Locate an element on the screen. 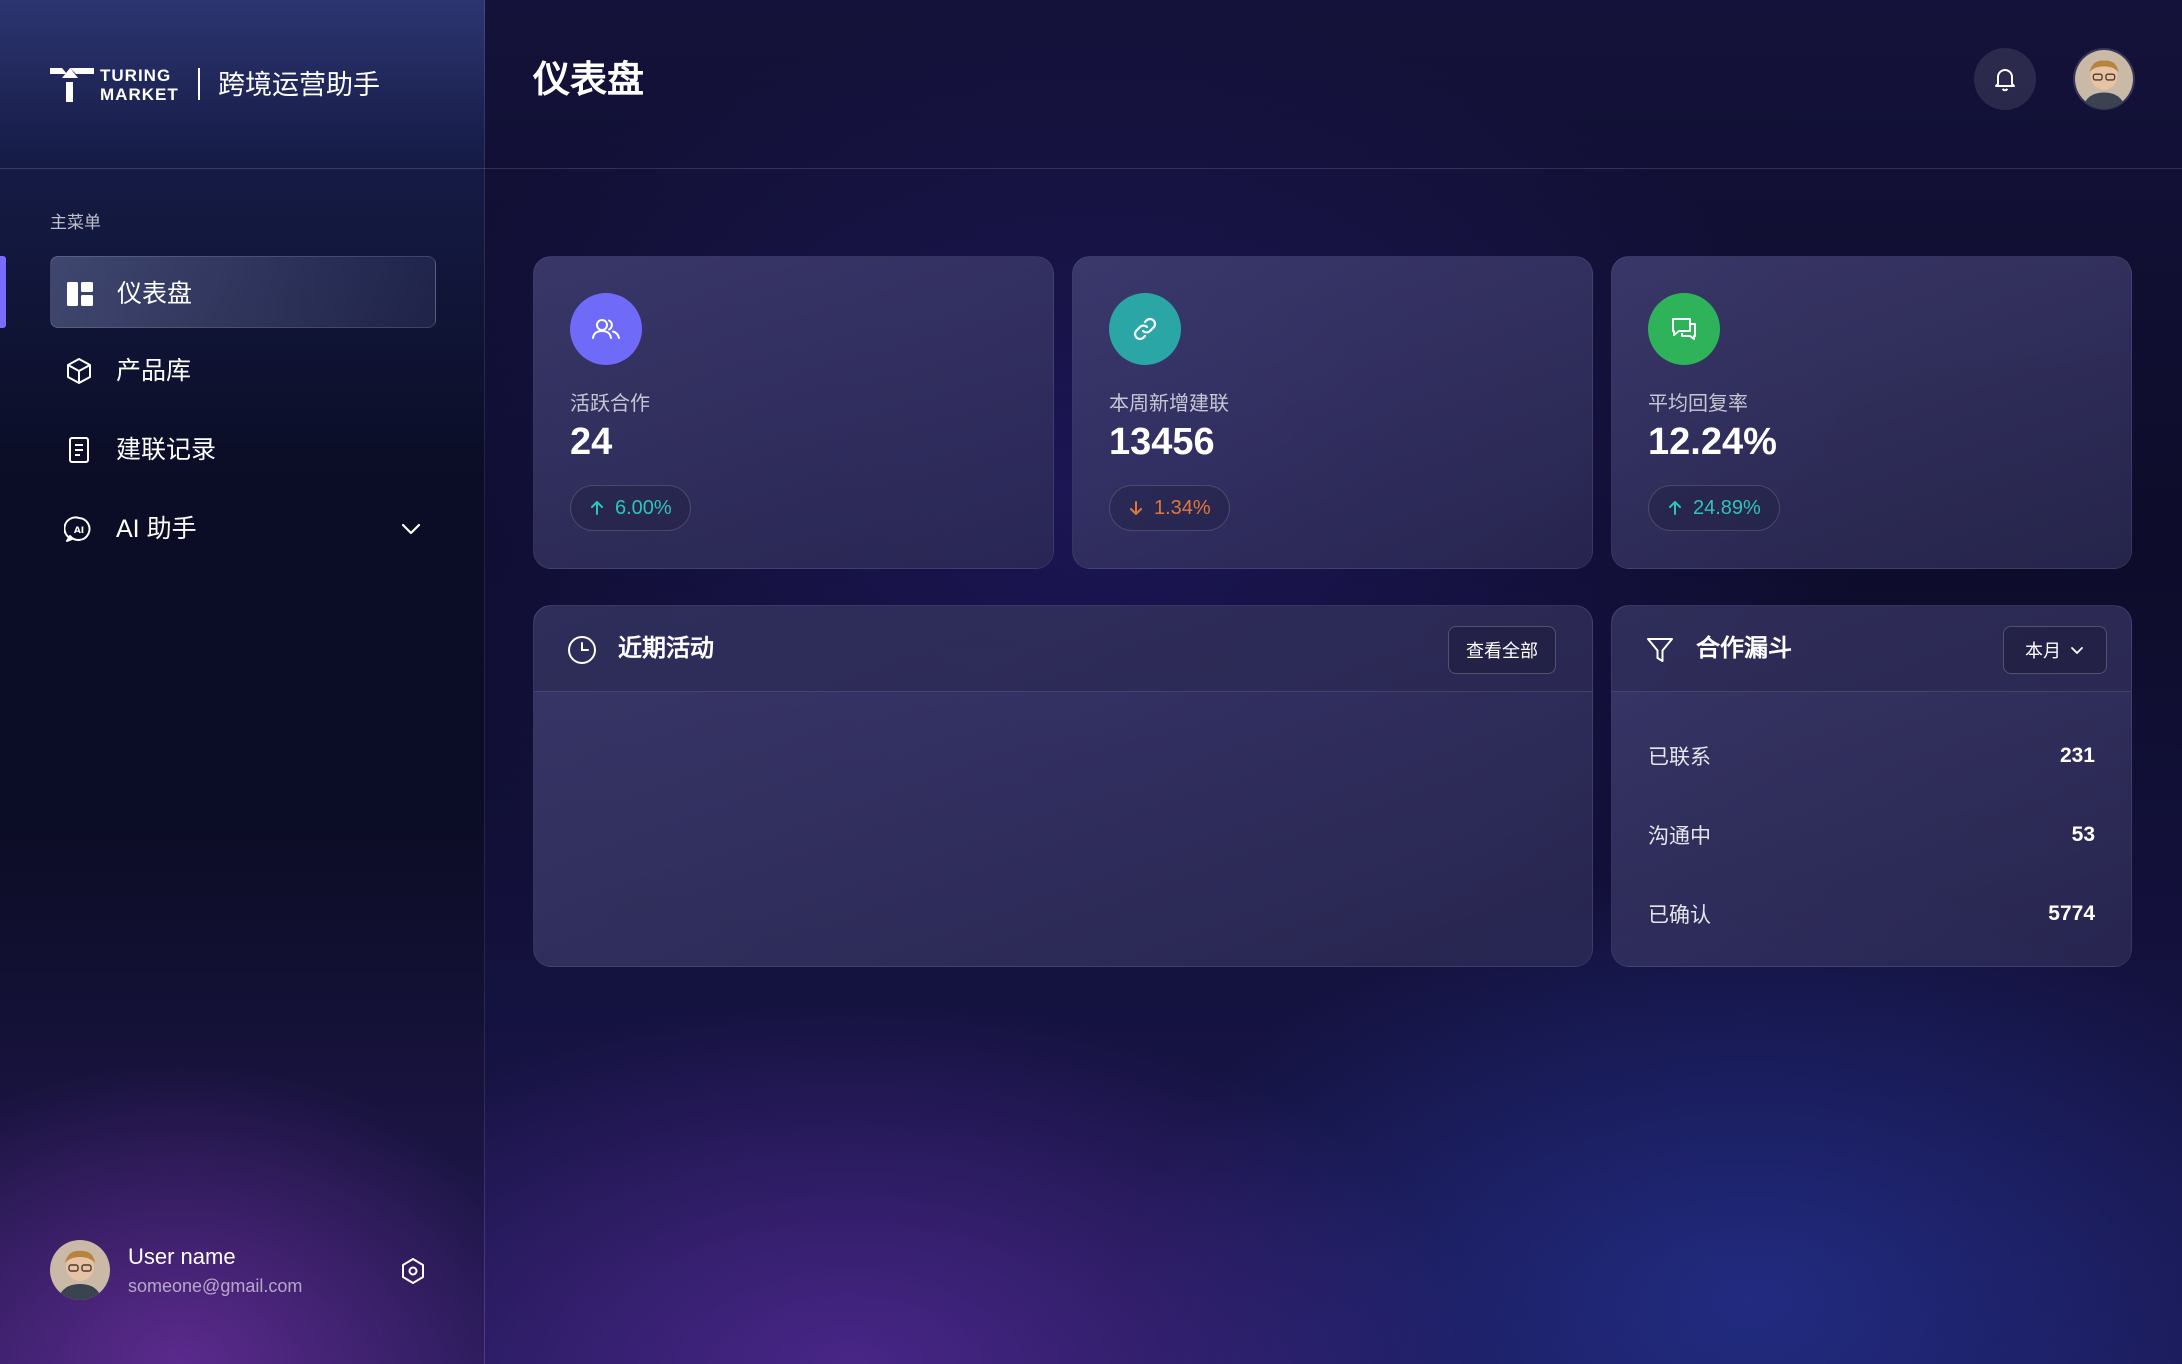 This screenshot has height=1364, width=2182. panel-header: 合作漏斗 本月 is located at coordinates (1871, 649).